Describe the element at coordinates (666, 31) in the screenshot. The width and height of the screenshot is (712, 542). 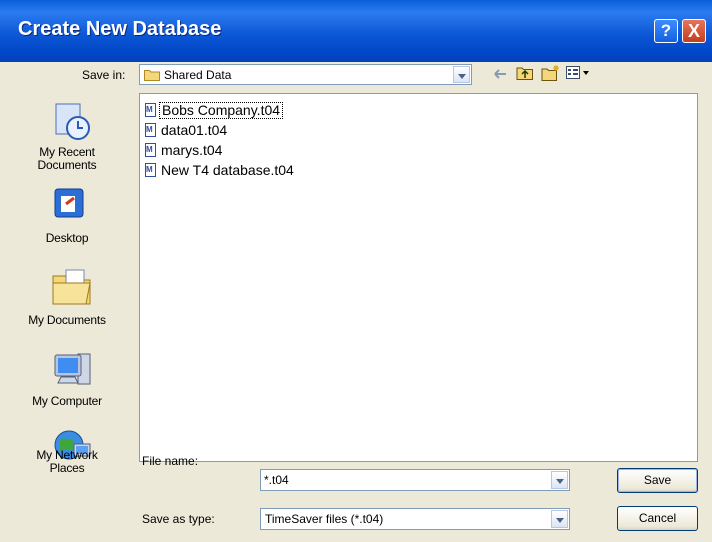
I see `help-button: ?` at that location.